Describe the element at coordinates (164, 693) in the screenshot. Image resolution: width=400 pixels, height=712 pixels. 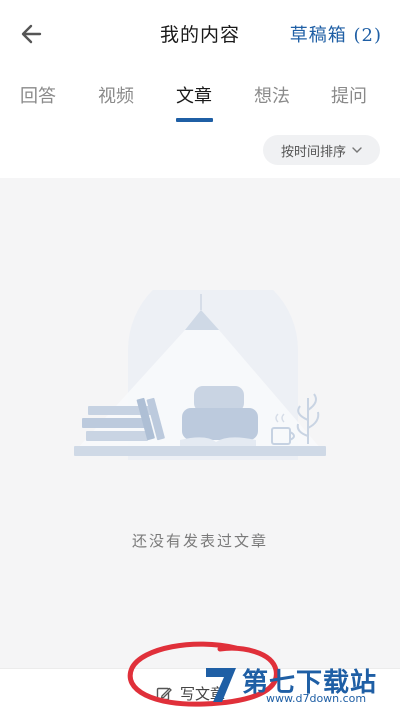
I see `edit-icon` at that location.